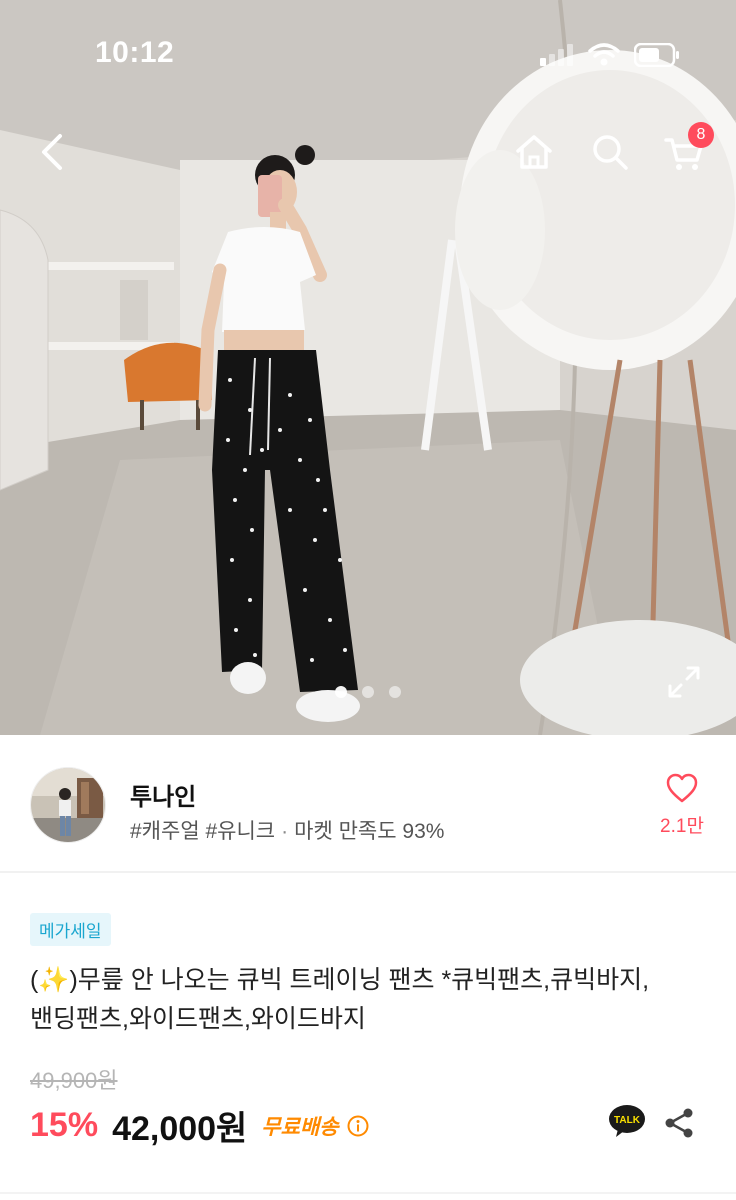 The image size is (736, 1200). Describe the element at coordinates (556, 55) in the screenshot. I see `signal-icon` at that location.